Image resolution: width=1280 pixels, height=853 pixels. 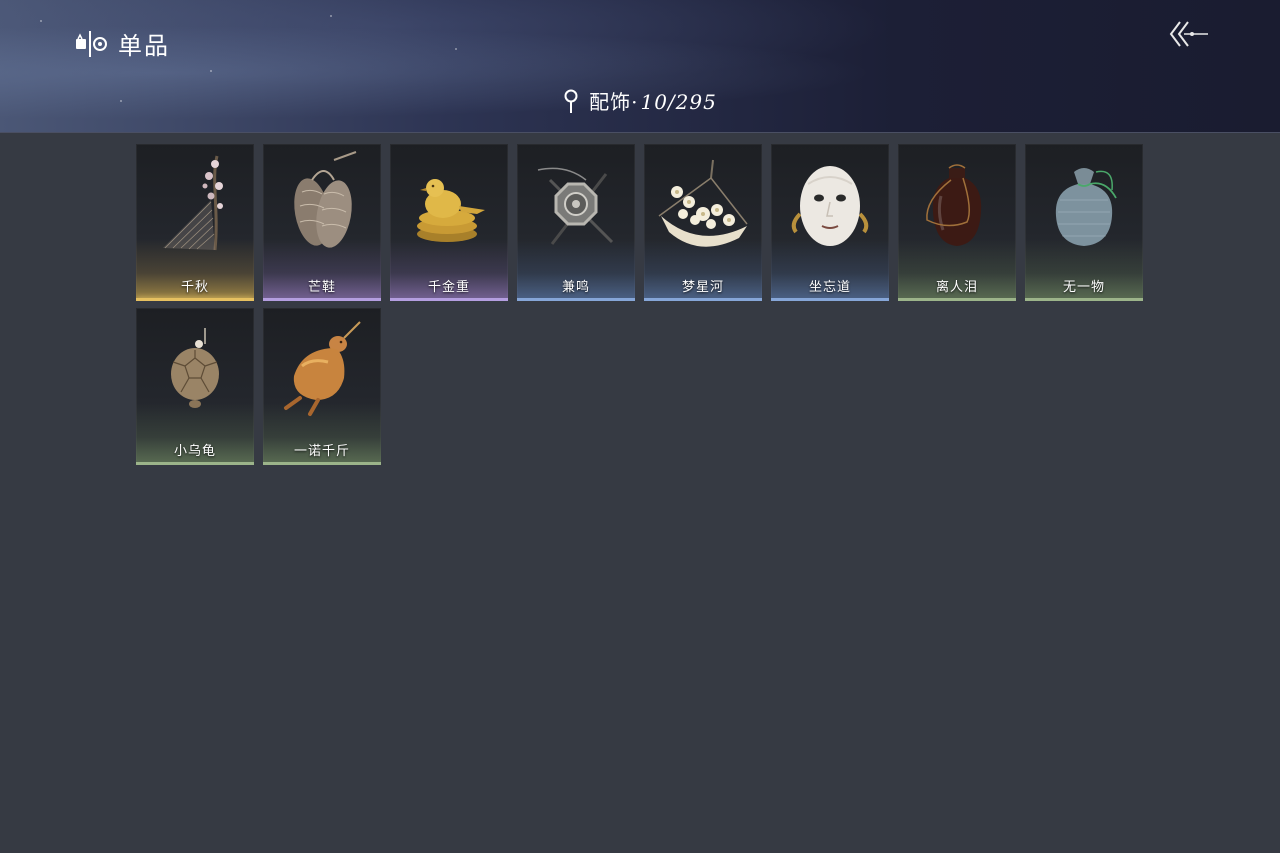 What do you see at coordinates (829, 287) in the screenshot?
I see `item-name: 坐忘道` at bounding box center [829, 287].